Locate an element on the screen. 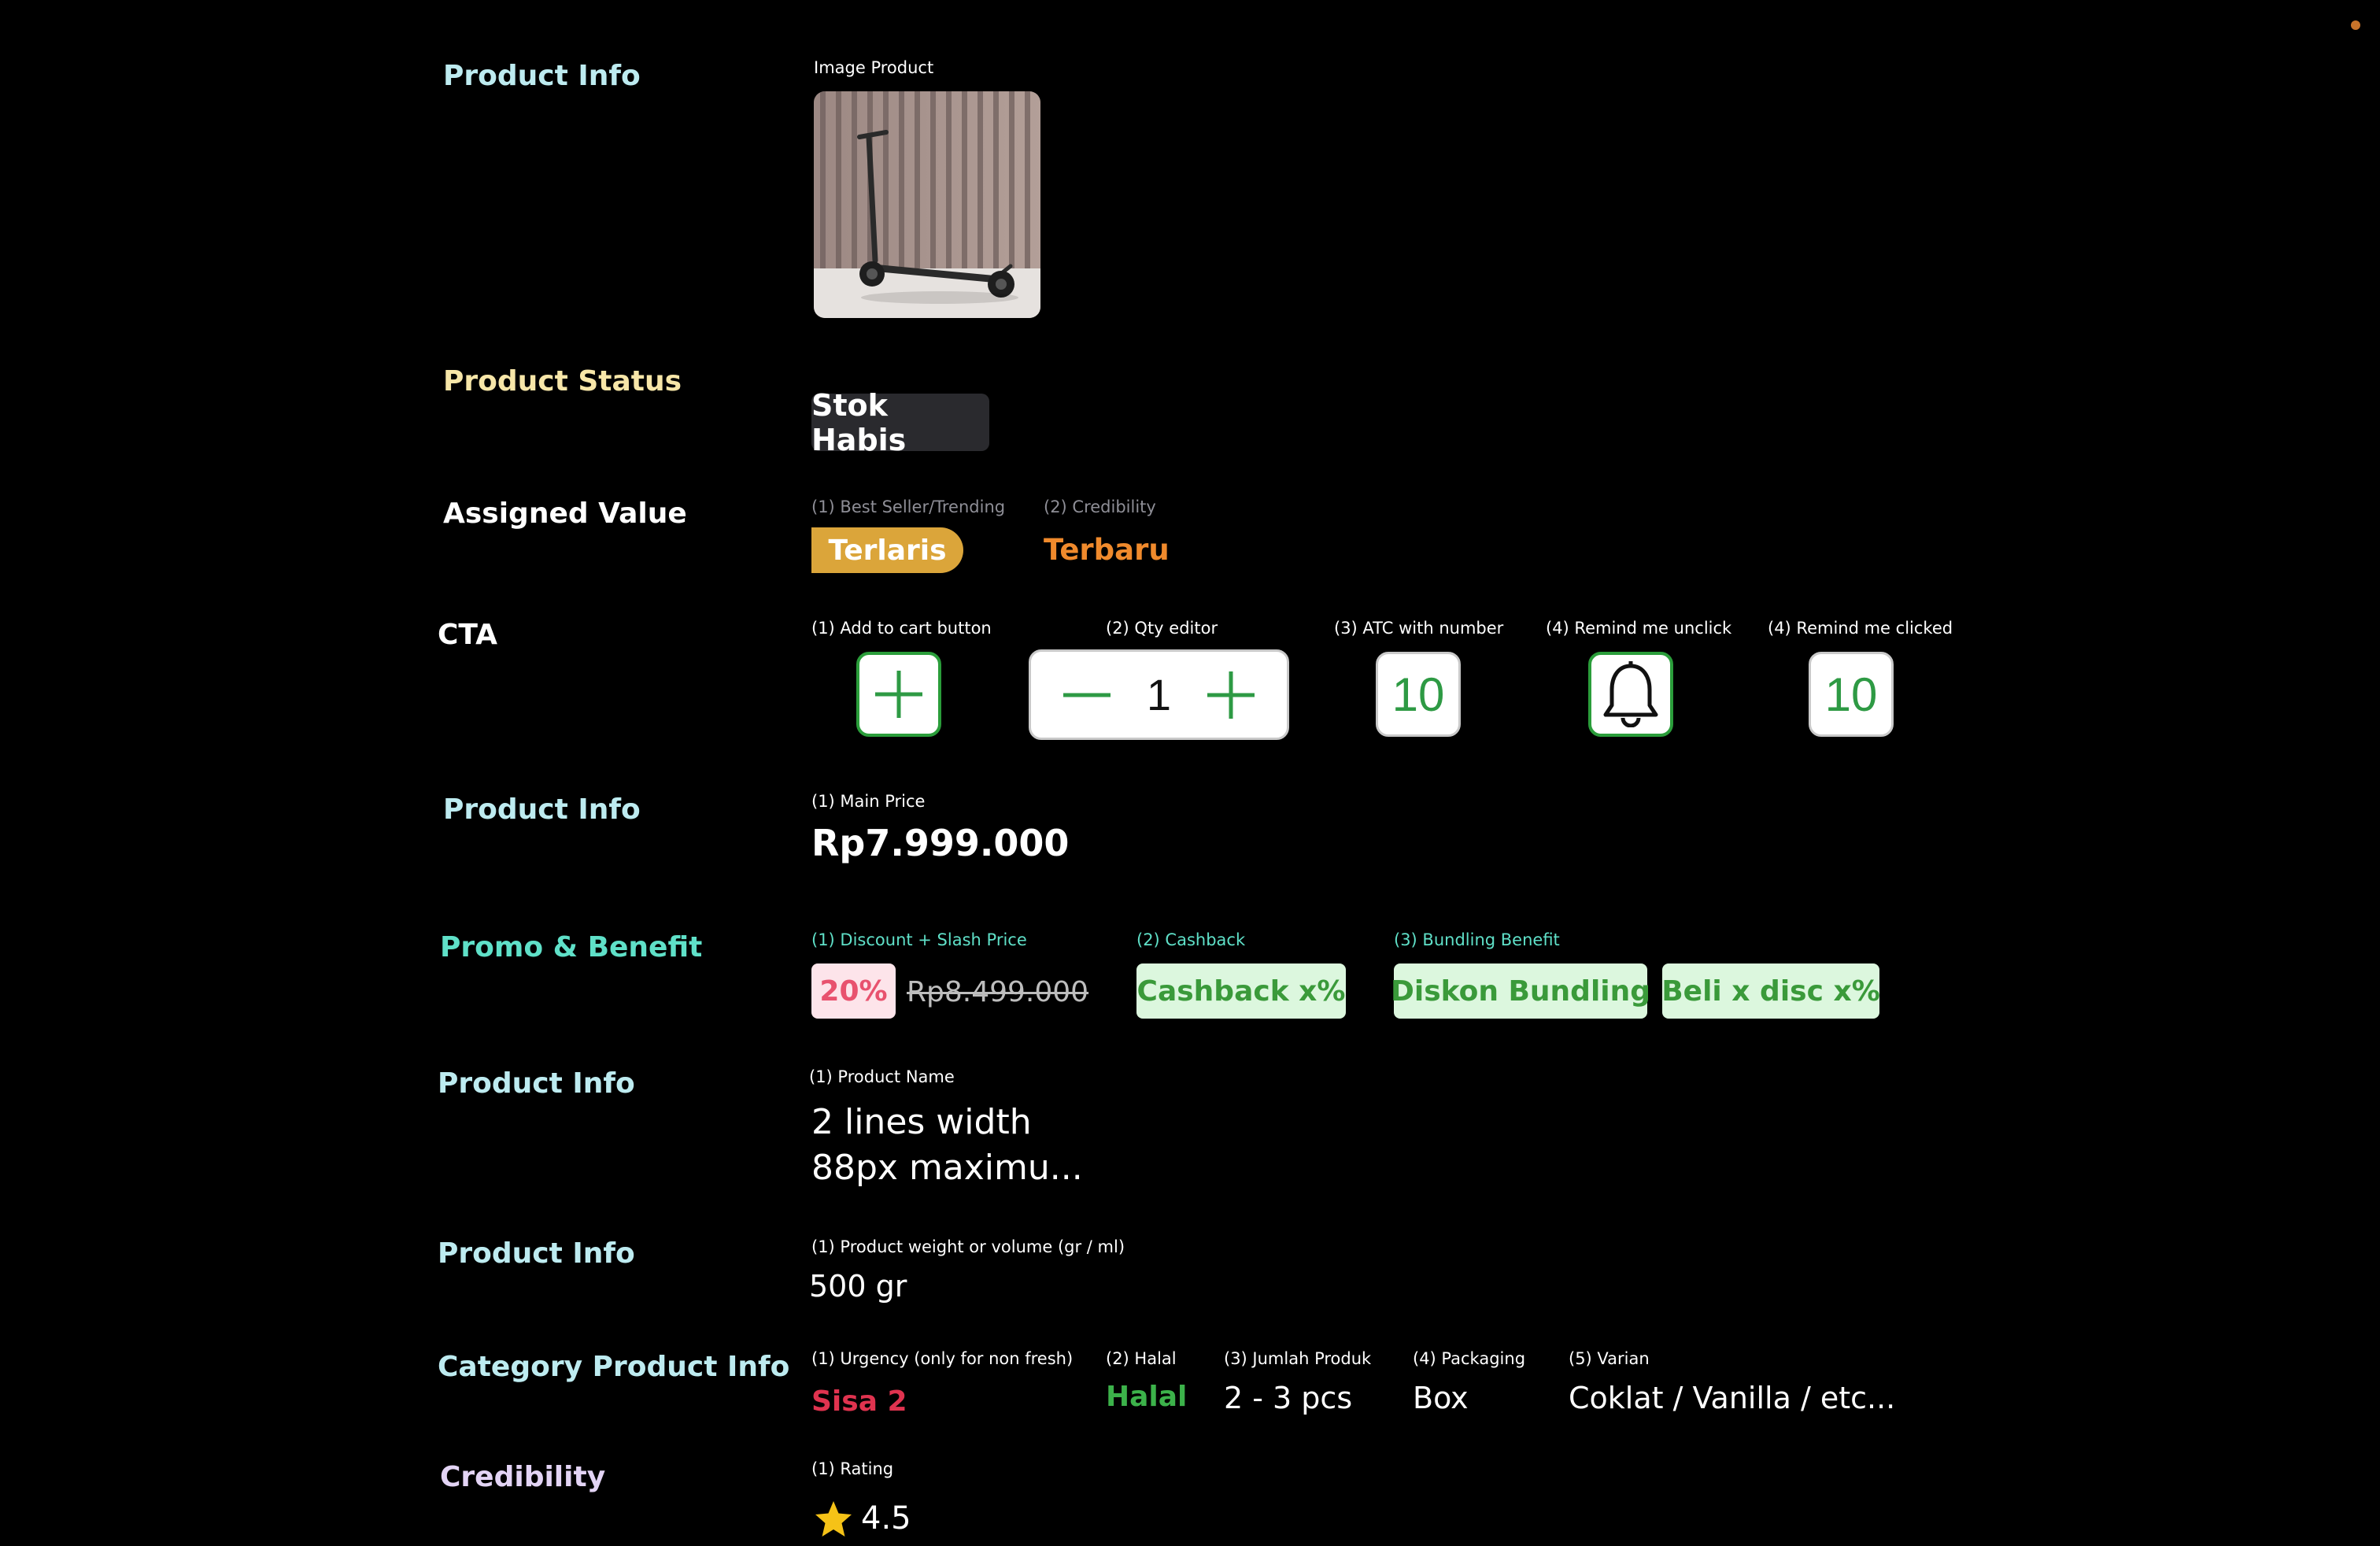  remind-clicked-button: 10 is located at coordinates (1852, 694).